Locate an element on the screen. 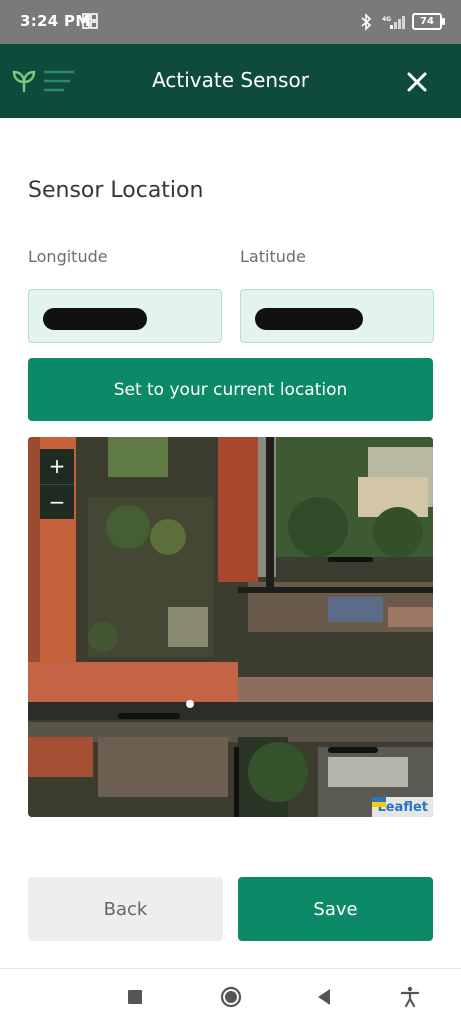  home-icon is located at coordinates (231, 997).